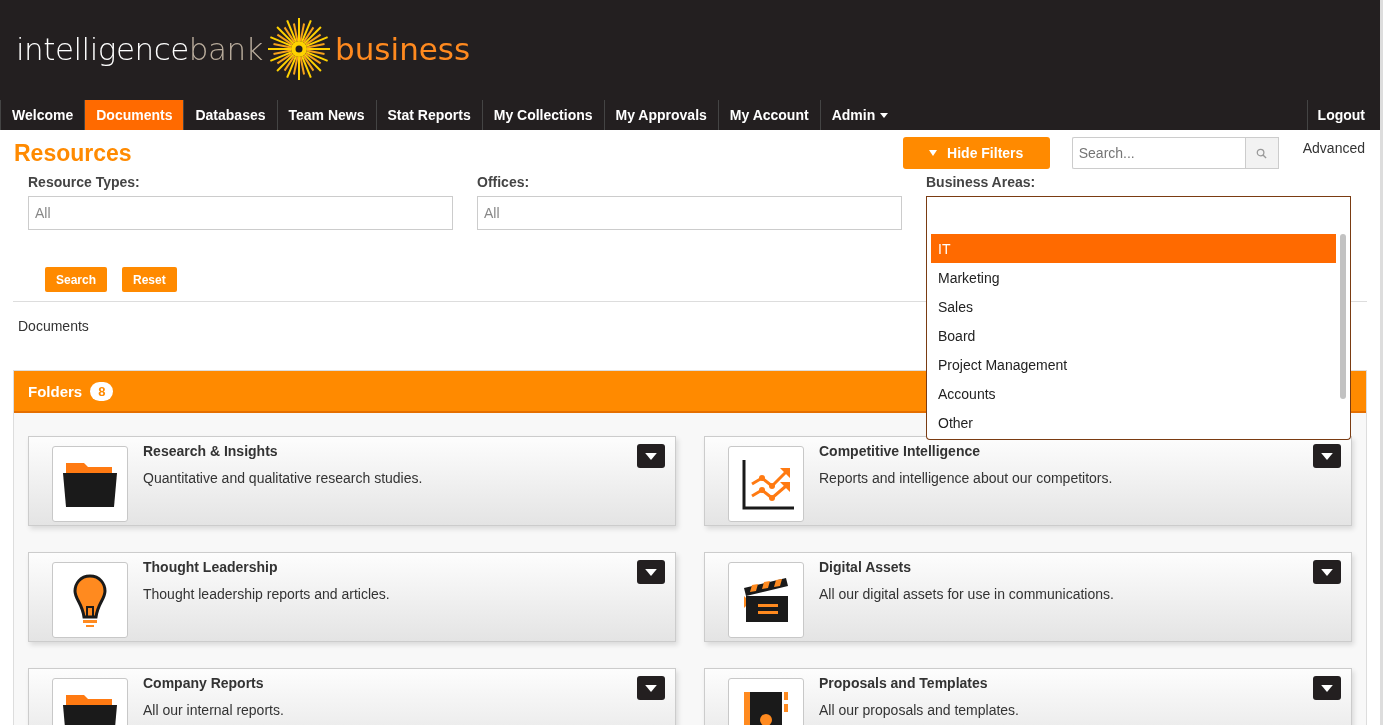 The width and height of the screenshot is (1383, 725). What do you see at coordinates (326, 115) in the screenshot?
I see `nav-tab: Team News` at bounding box center [326, 115].